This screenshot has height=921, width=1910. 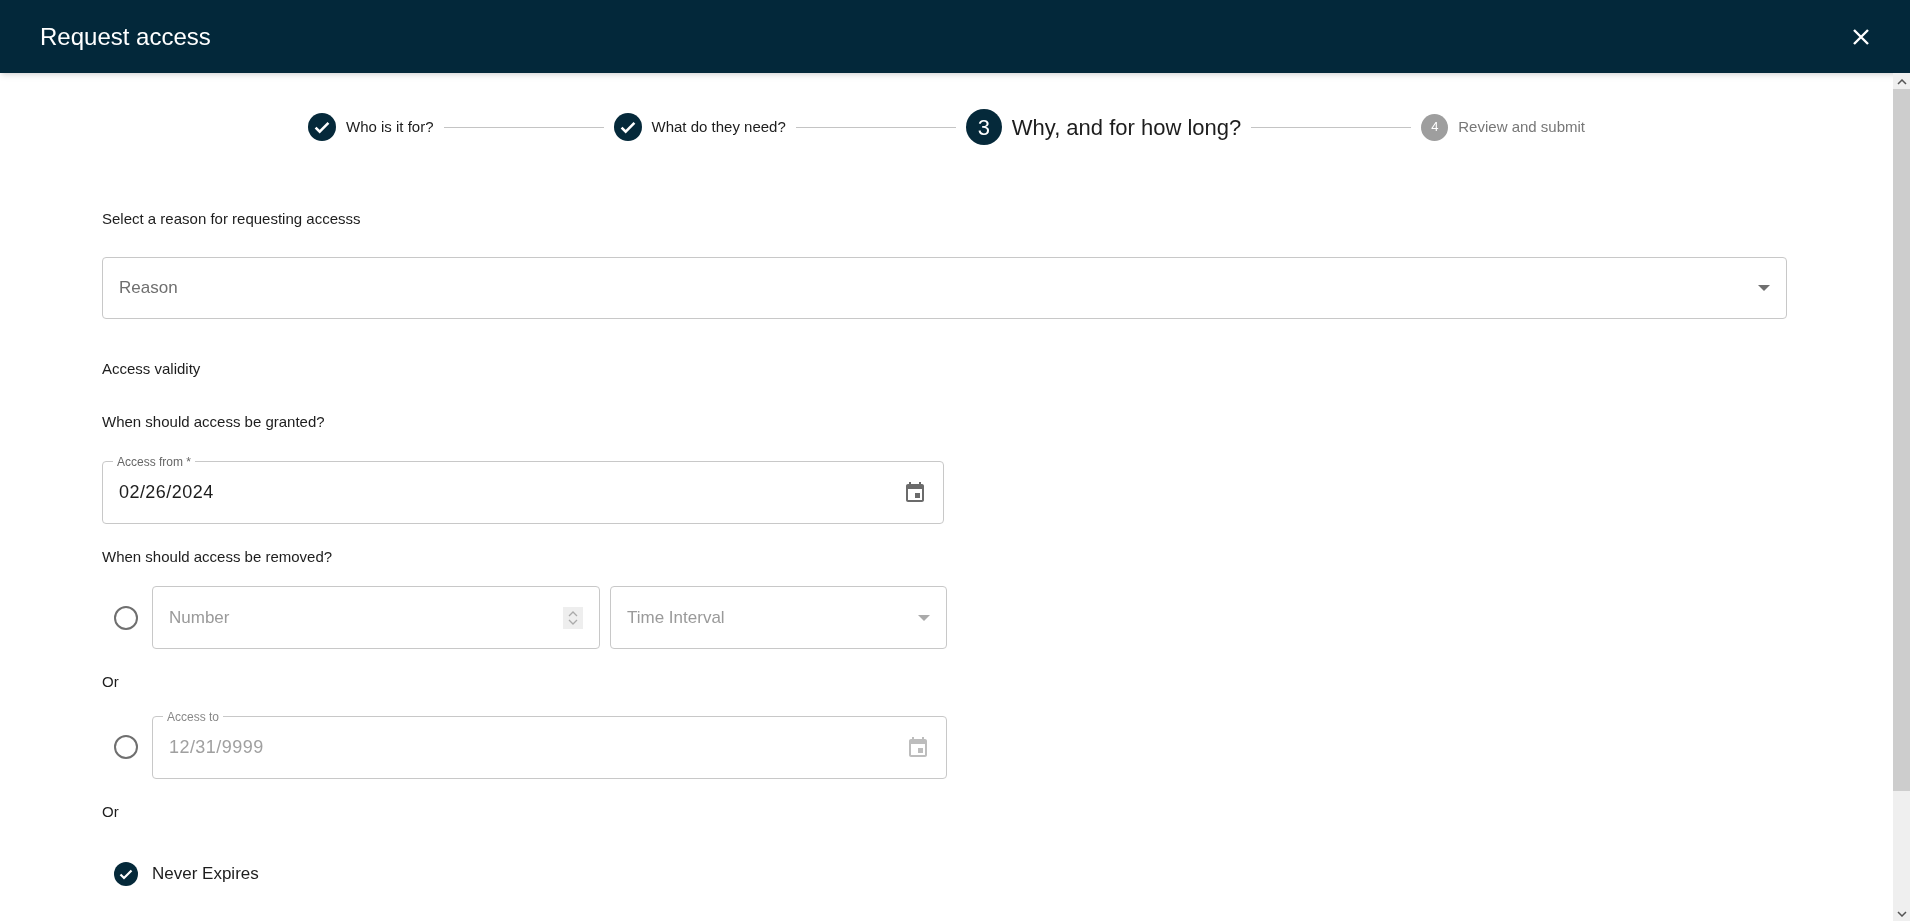 What do you see at coordinates (915, 492) in the screenshot?
I see `calendar-icon` at bounding box center [915, 492].